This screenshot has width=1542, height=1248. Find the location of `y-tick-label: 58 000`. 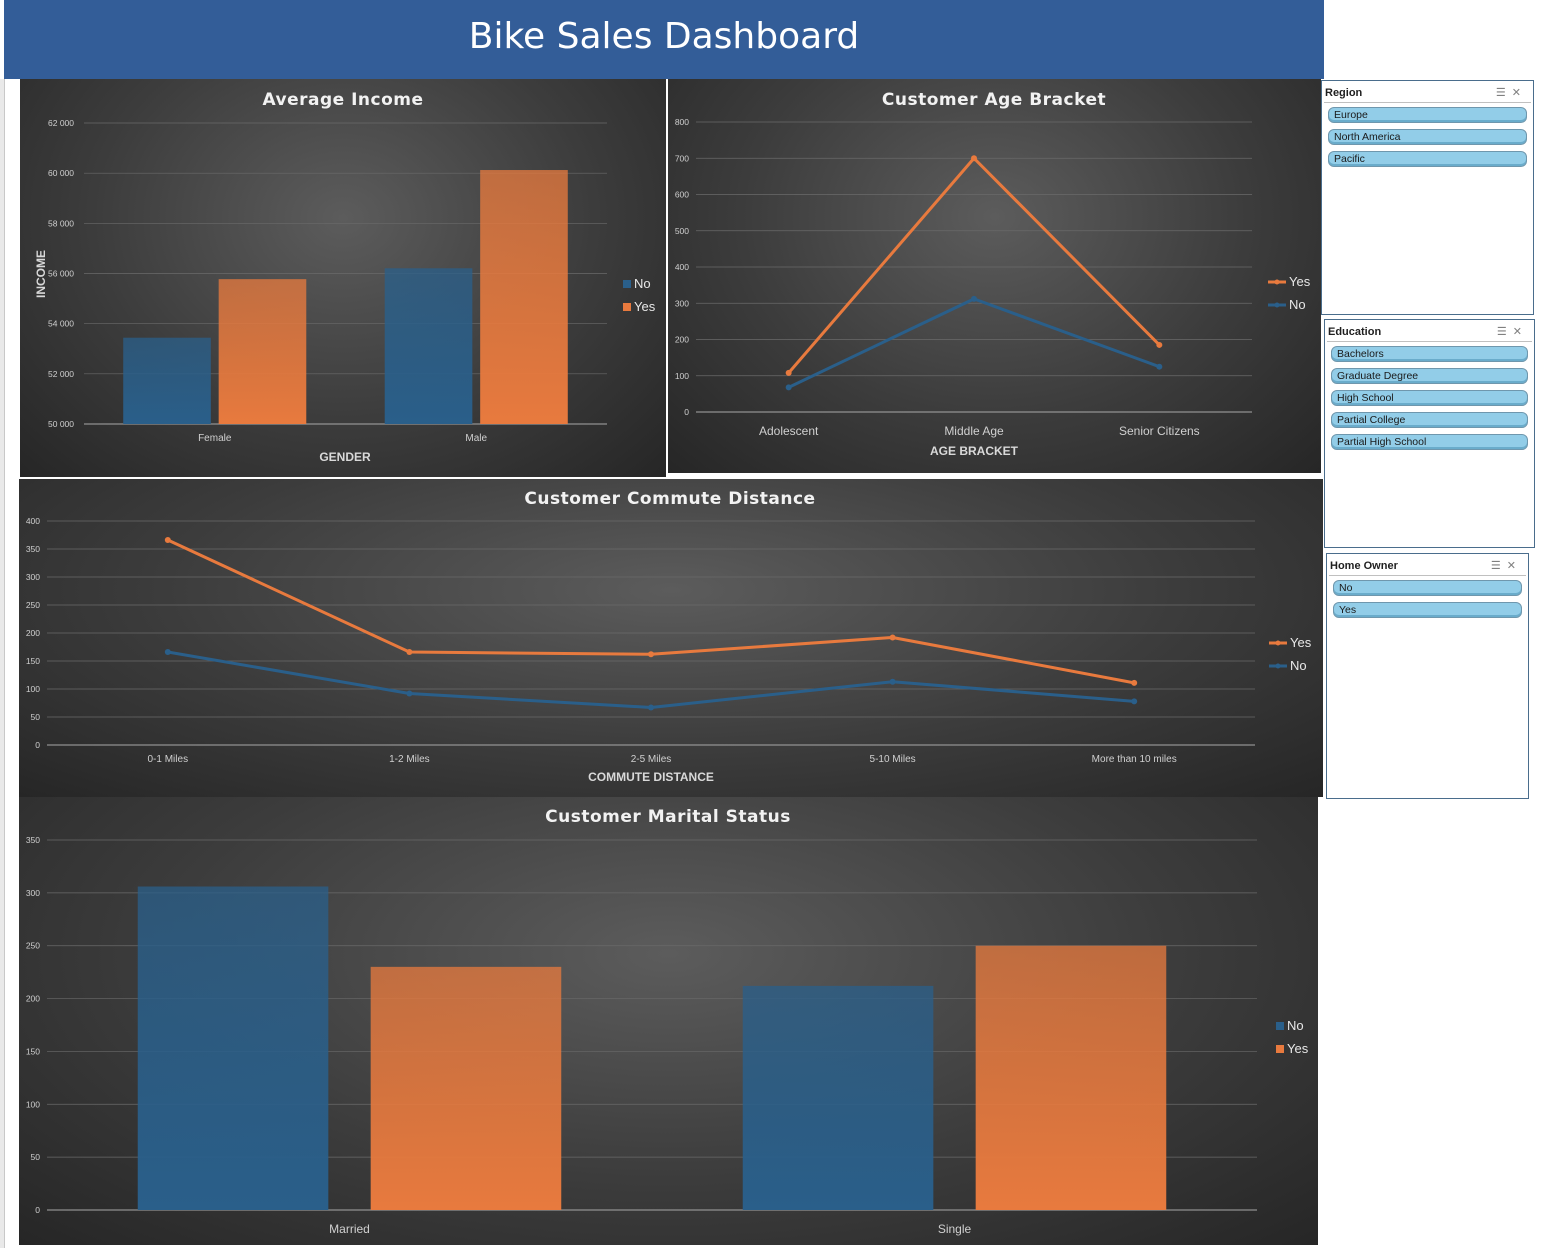

y-tick-label: 58 000 is located at coordinates (61, 223).